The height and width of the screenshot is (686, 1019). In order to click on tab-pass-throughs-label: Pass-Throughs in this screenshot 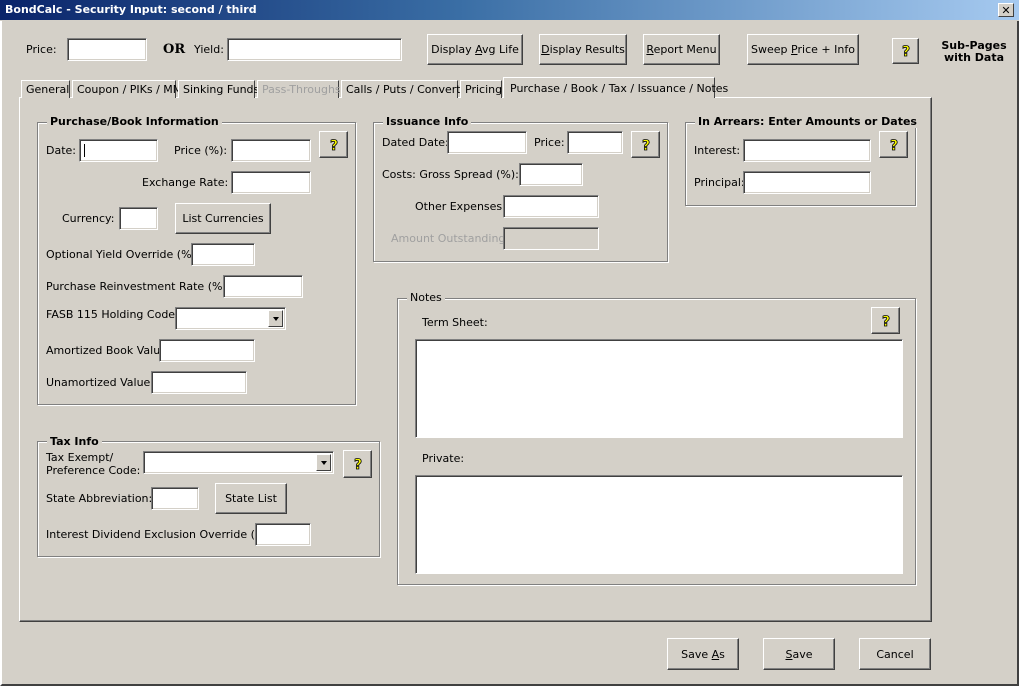, I will do `click(301, 89)`.